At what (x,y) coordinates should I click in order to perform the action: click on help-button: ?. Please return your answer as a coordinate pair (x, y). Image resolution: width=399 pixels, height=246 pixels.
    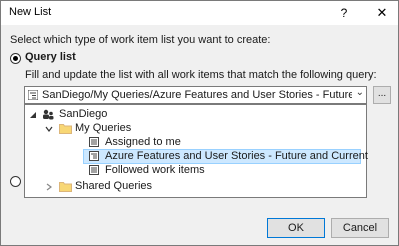
    Looking at the image, I should click on (344, 13).